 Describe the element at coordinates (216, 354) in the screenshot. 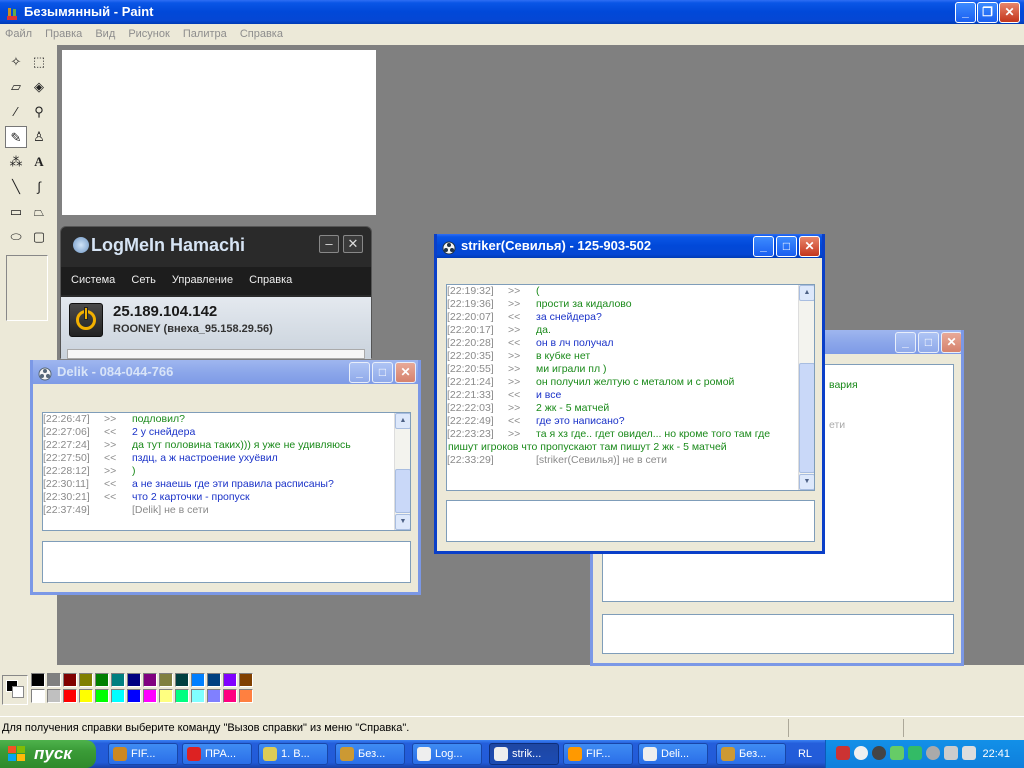

I see `hamachi-network-list` at that location.